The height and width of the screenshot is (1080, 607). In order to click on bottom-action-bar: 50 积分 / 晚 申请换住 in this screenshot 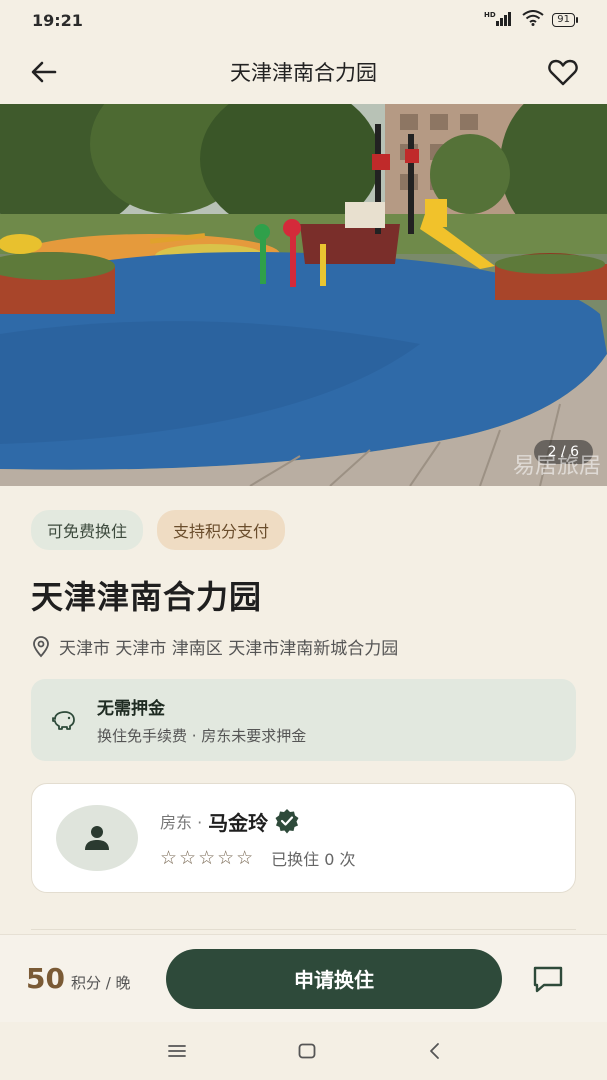, I will do `click(303, 978)`.